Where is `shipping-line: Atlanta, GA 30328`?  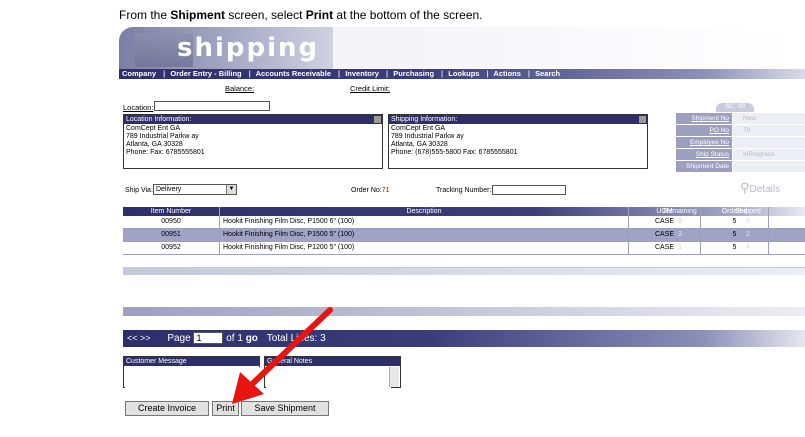 shipping-line: Atlanta, GA 30328 is located at coordinates (419, 144).